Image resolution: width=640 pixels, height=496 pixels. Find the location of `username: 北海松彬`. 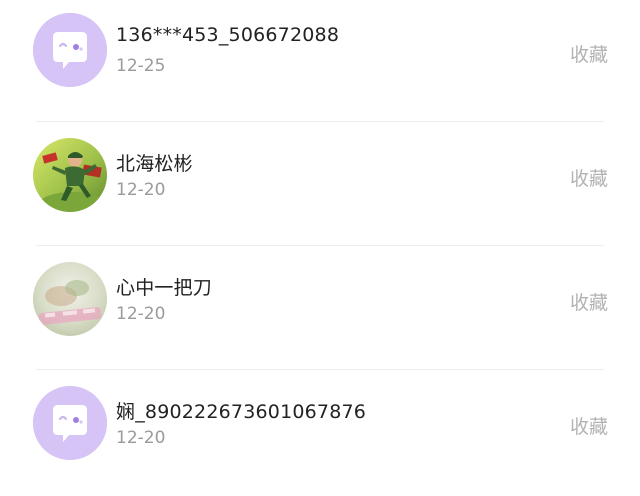

username: 北海松彬 is located at coordinates (154, 164).